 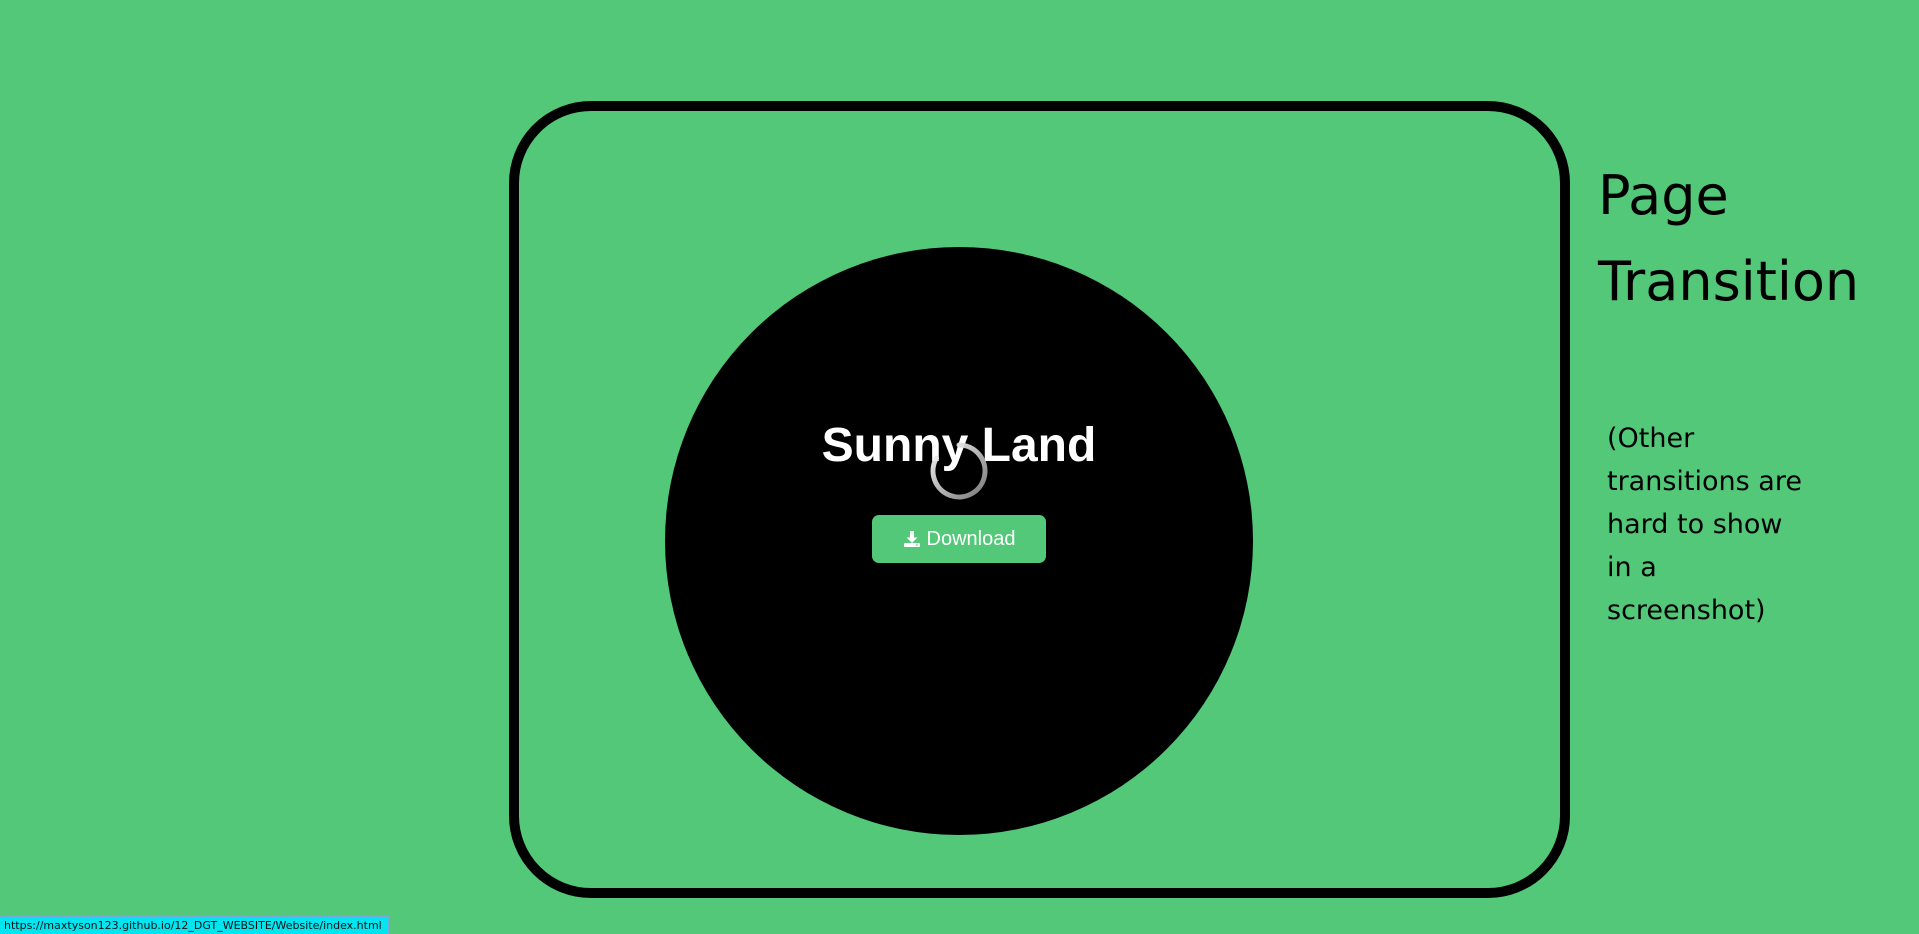 What do you see at coordinates (1651, 438) in the screenshot?
I see `side-note-line: (Other` at bounding box center [1651, 438].